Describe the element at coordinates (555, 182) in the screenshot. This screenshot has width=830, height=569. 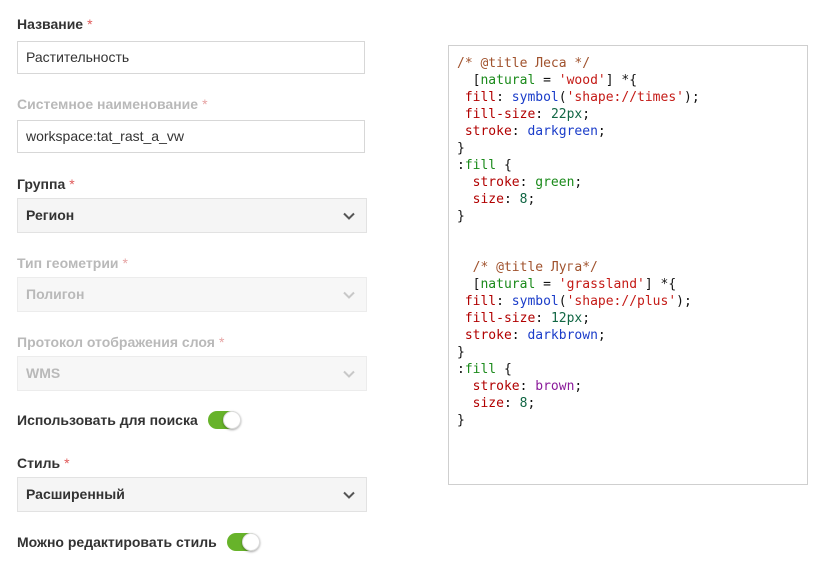
I see `code-token: green` at that location.